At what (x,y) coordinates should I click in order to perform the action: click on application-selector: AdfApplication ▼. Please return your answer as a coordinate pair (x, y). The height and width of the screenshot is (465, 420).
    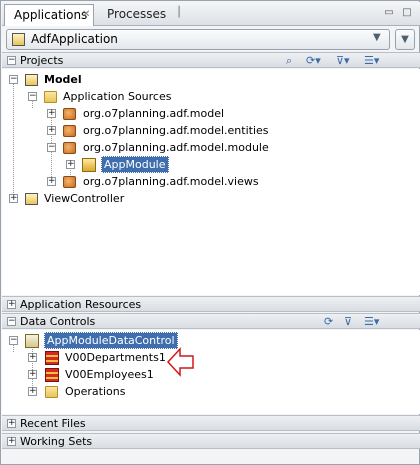
    Looking at the image, I should click on (198, 39).